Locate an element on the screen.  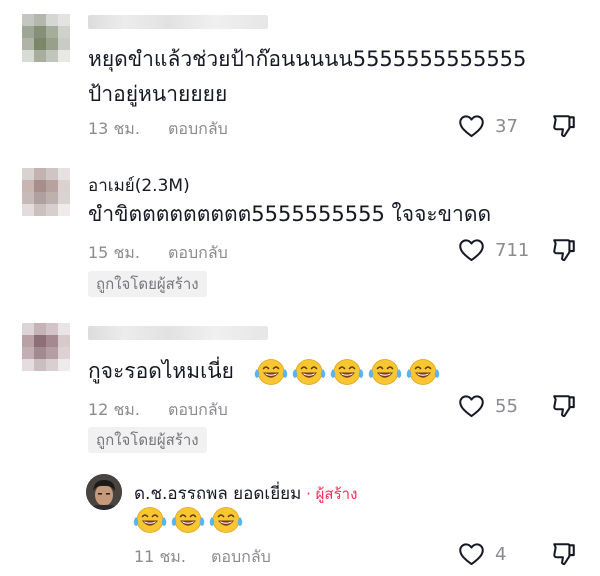
comment-time: 13 ชม. is located at coordinates (114, 128).